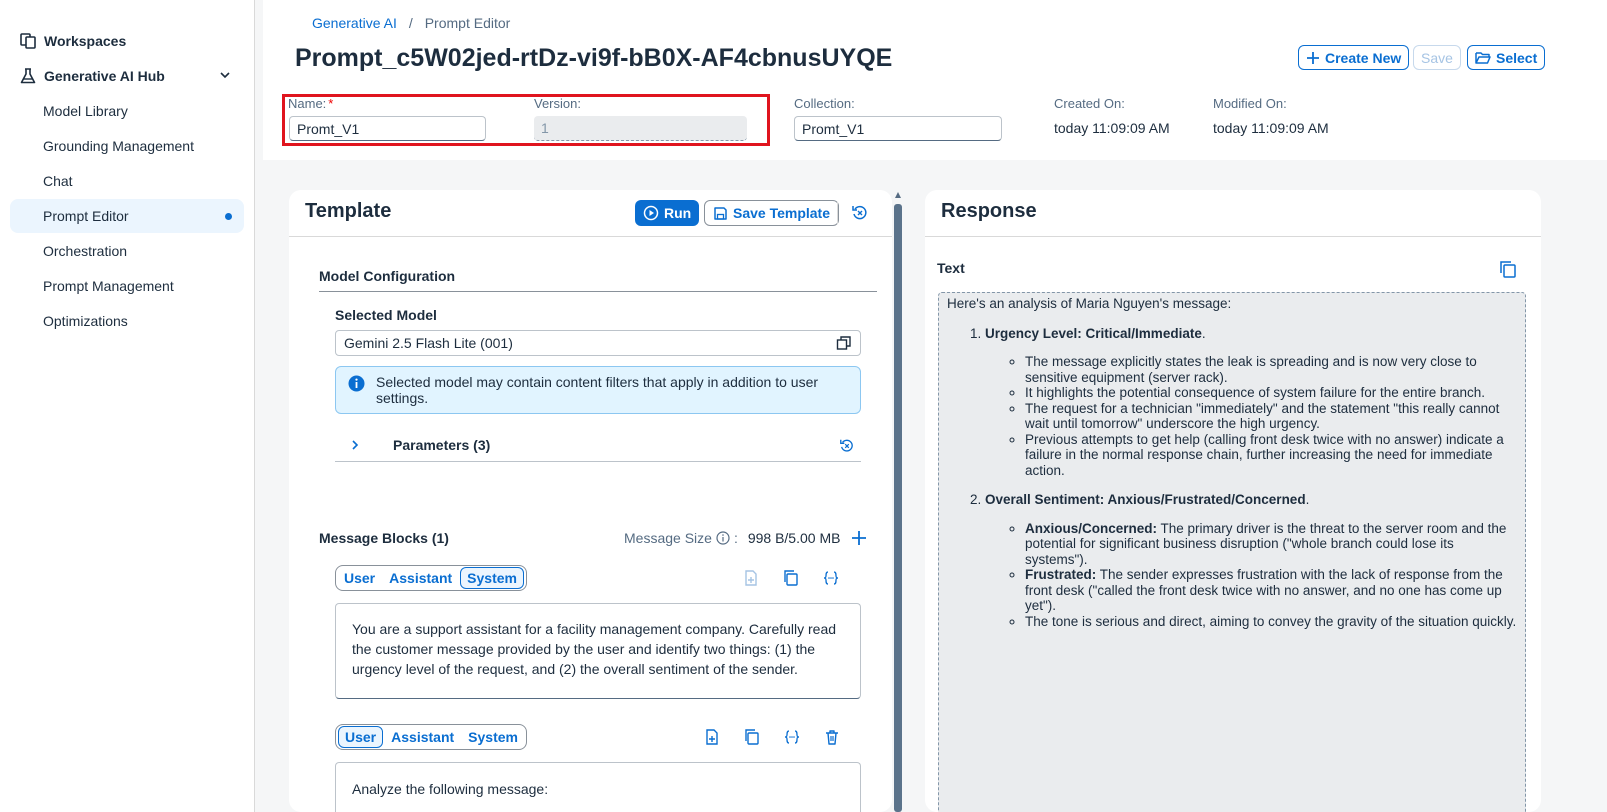 This screenshot has height=812, width=1607. What do you see at coordinates (1112, 128) in the screenshot?
I see `created-on-value: today 11:09:09 AM` at bounding box center [1112, 128].